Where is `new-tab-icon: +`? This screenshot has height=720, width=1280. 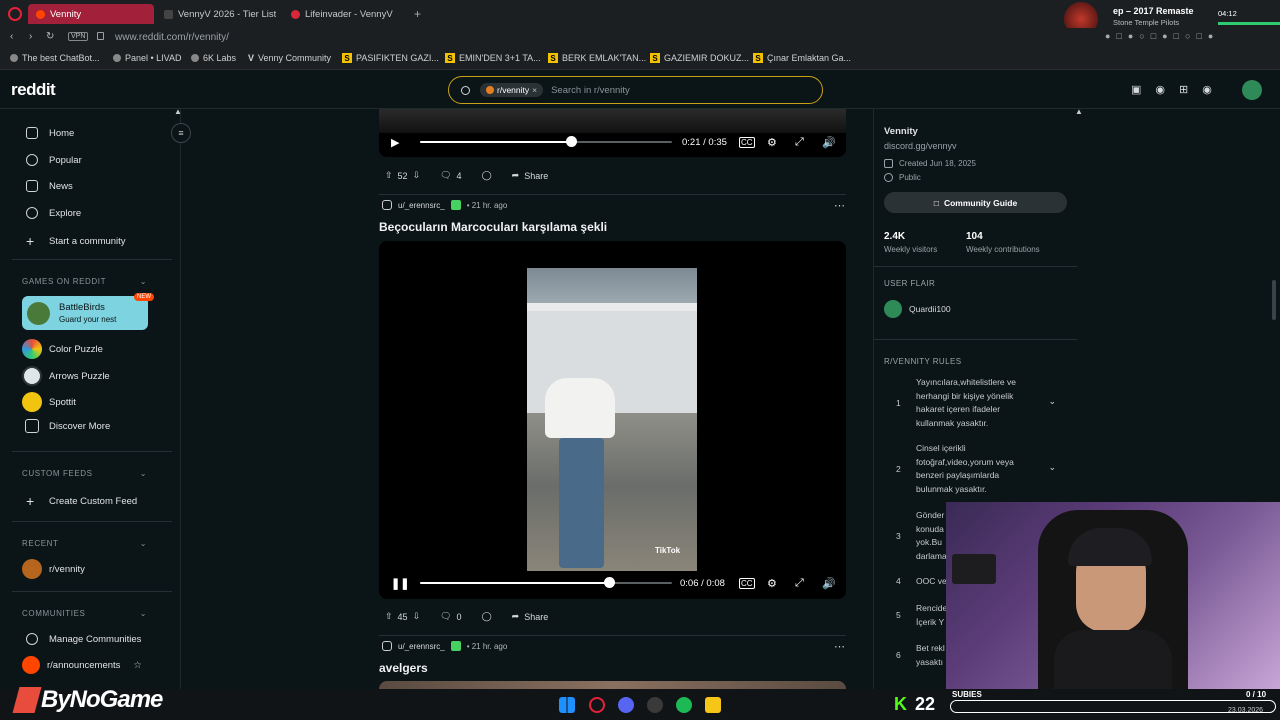
new-tab-icon: + is located at coordinates (417, 14).